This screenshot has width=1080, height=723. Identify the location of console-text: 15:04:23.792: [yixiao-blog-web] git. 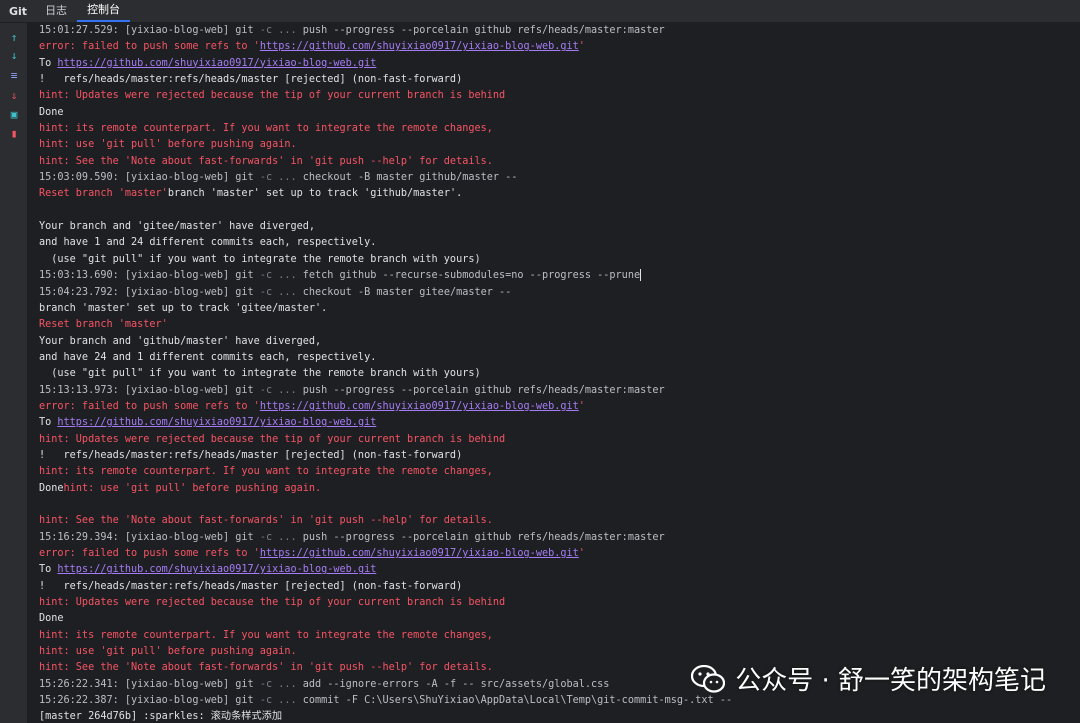
(149, 292).